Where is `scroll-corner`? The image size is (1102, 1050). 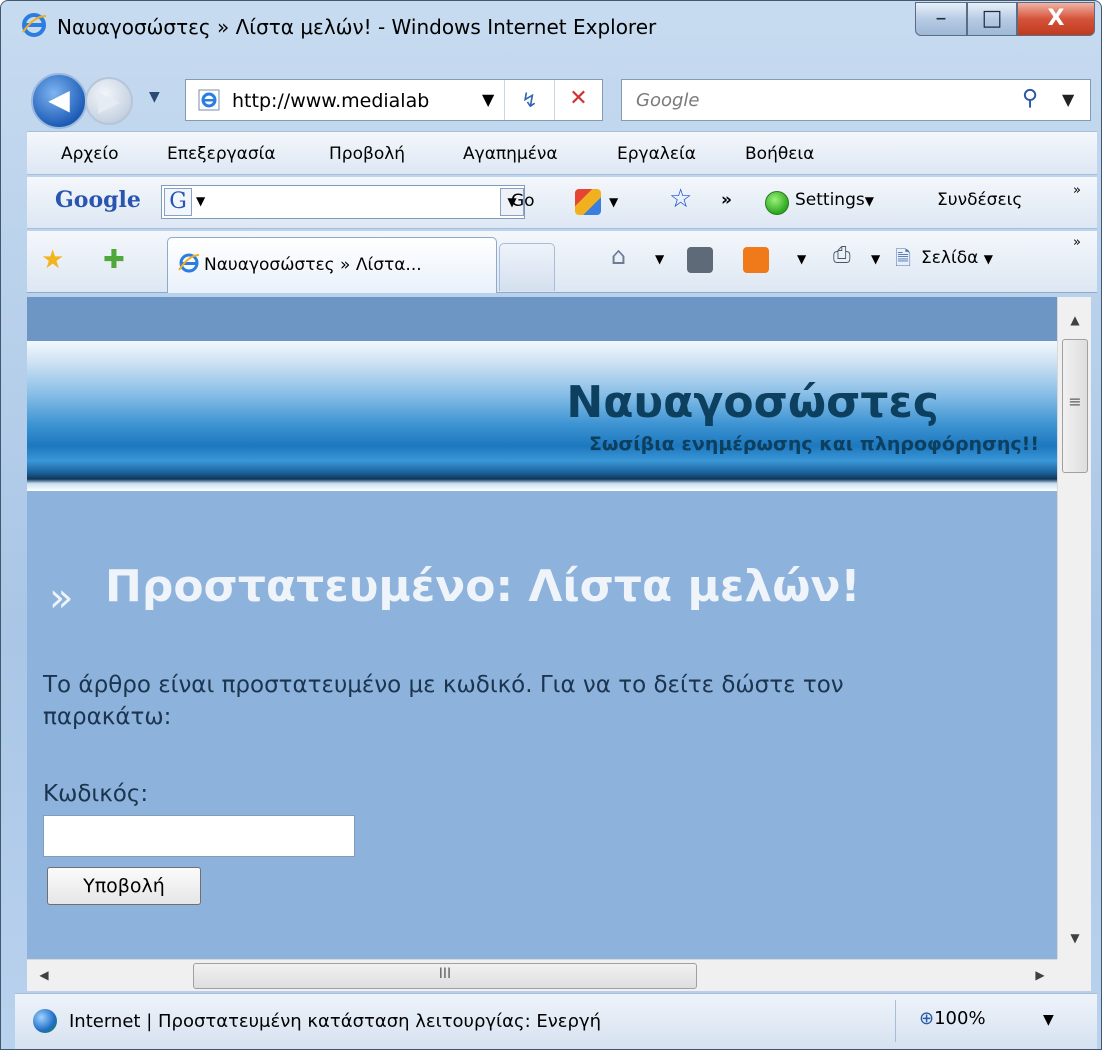 scroll-corner is located at coordinates (1074, 975).